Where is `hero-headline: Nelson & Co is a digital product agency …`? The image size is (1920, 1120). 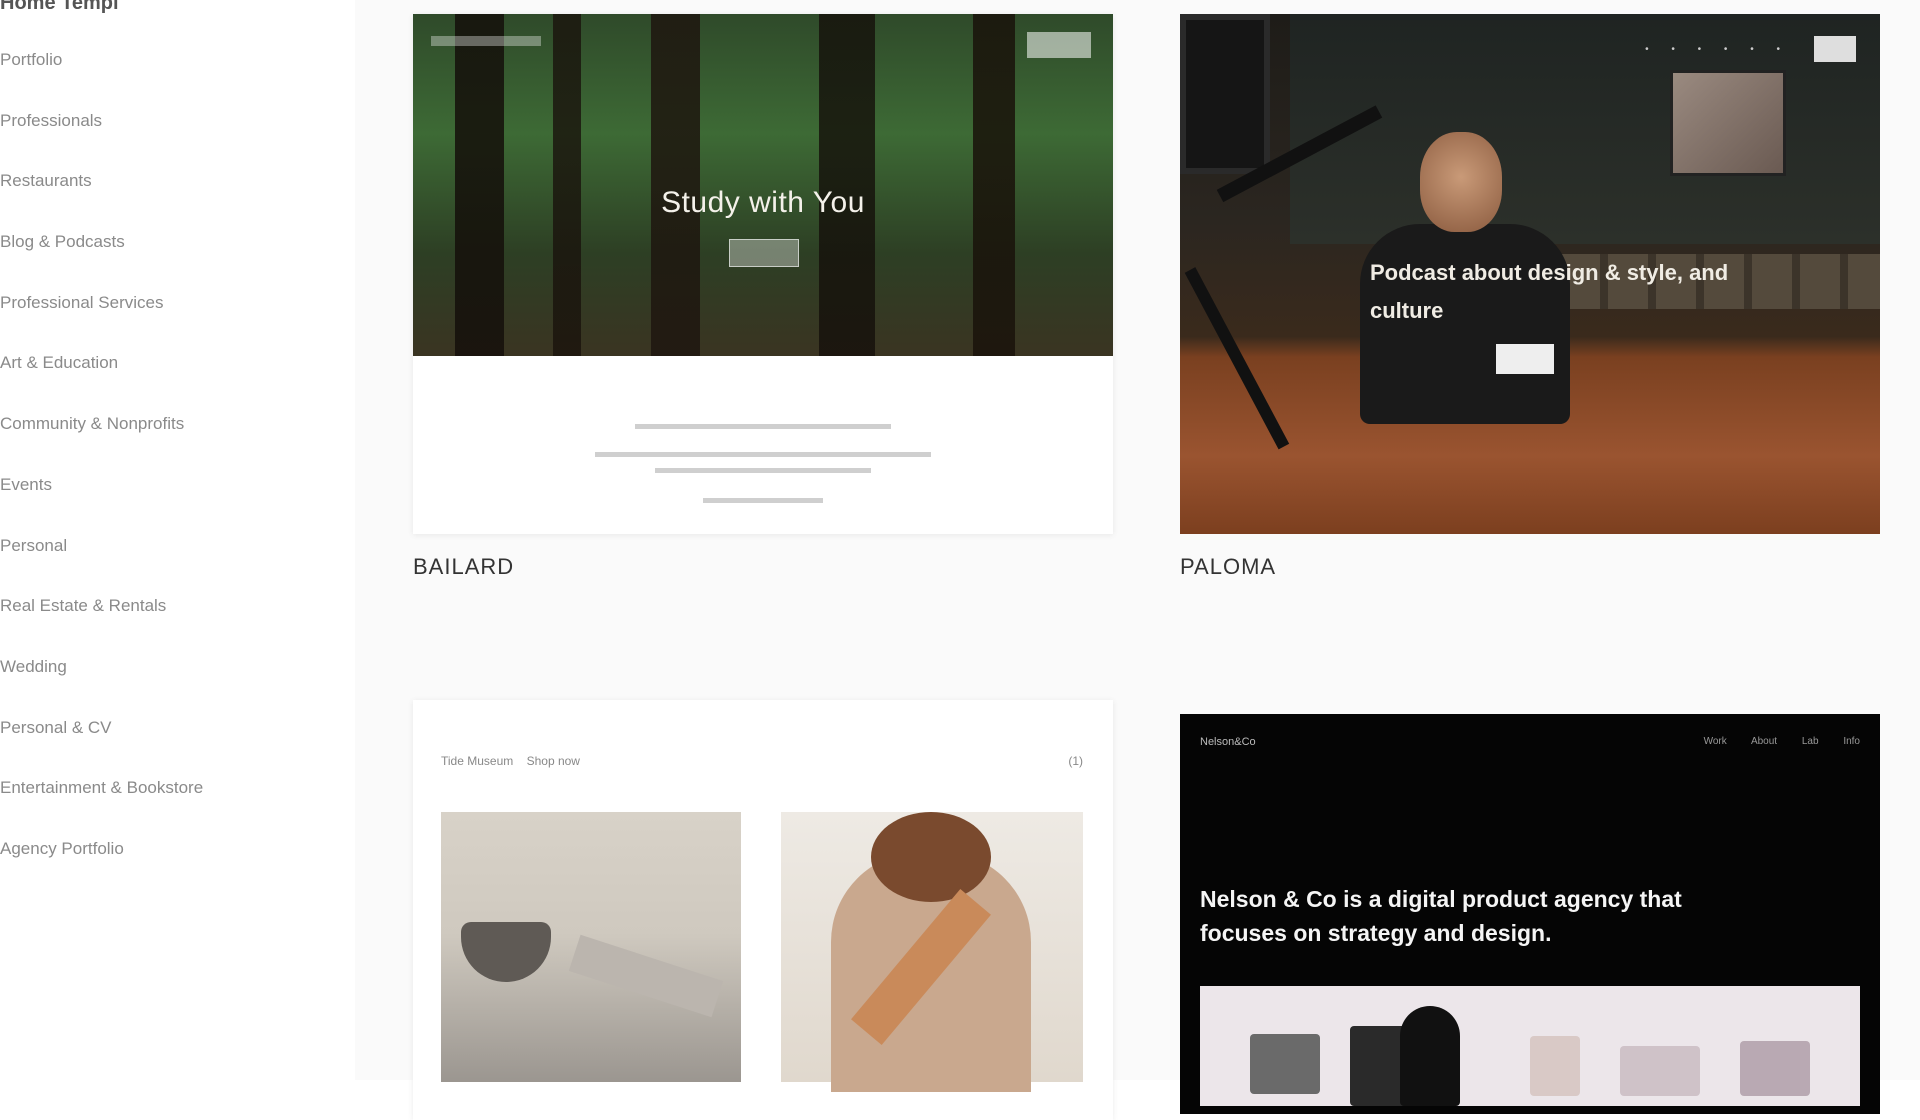 hero-headline: Nelson & Co is a digital product agency … is located at coordinates (1441, 916).